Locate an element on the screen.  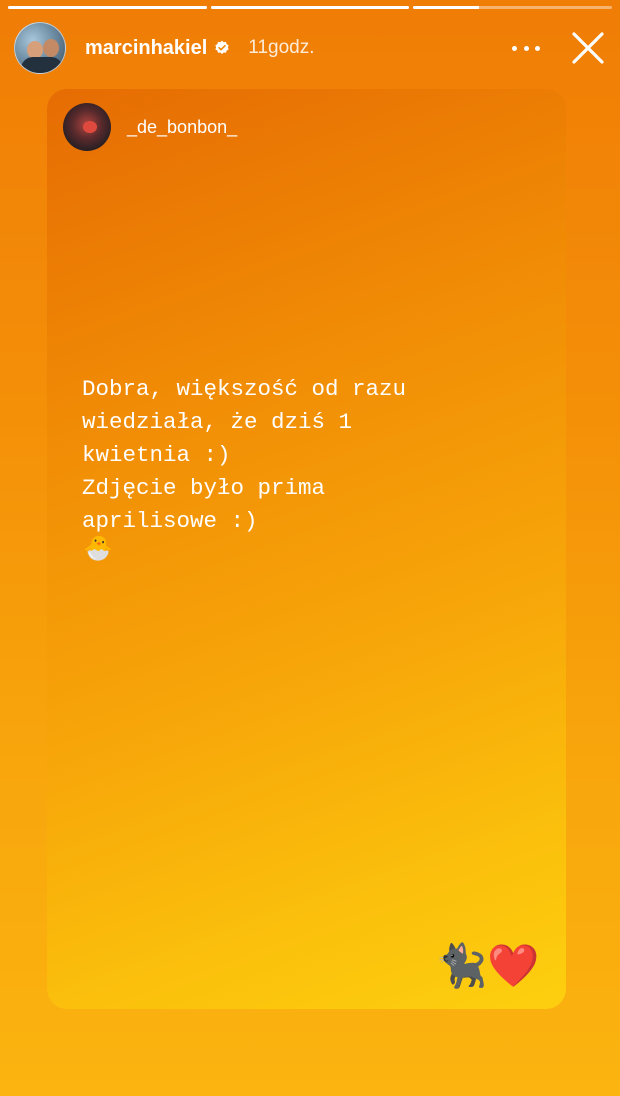
close-icon is located at coordinates (588, 48).